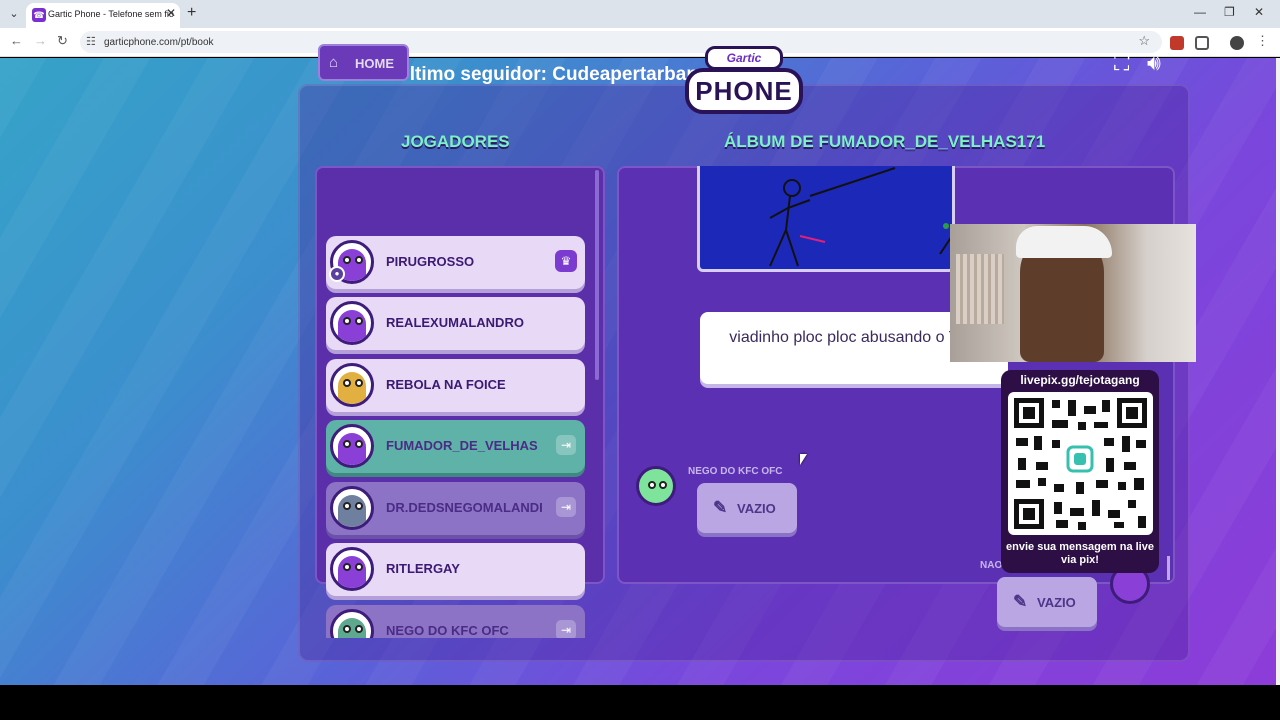  I want to click on browser-toolbar: ← → ↻ ☷ garticphone.com/pt/book ☆ ⋮, so click(640, 42).